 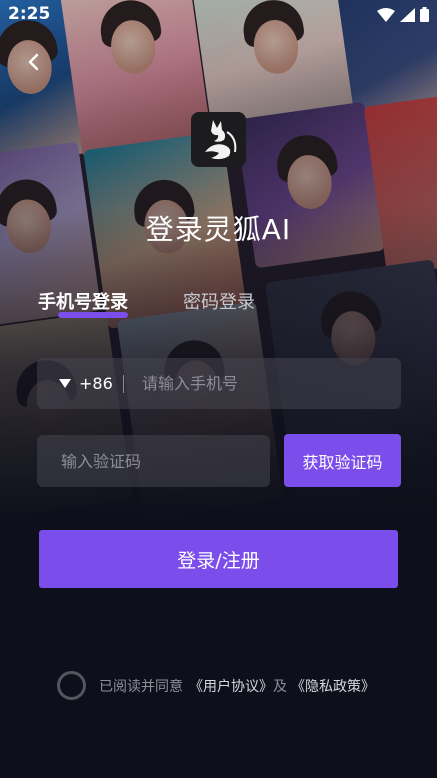 I want to click on phone-input, so click(x=267, y=383).